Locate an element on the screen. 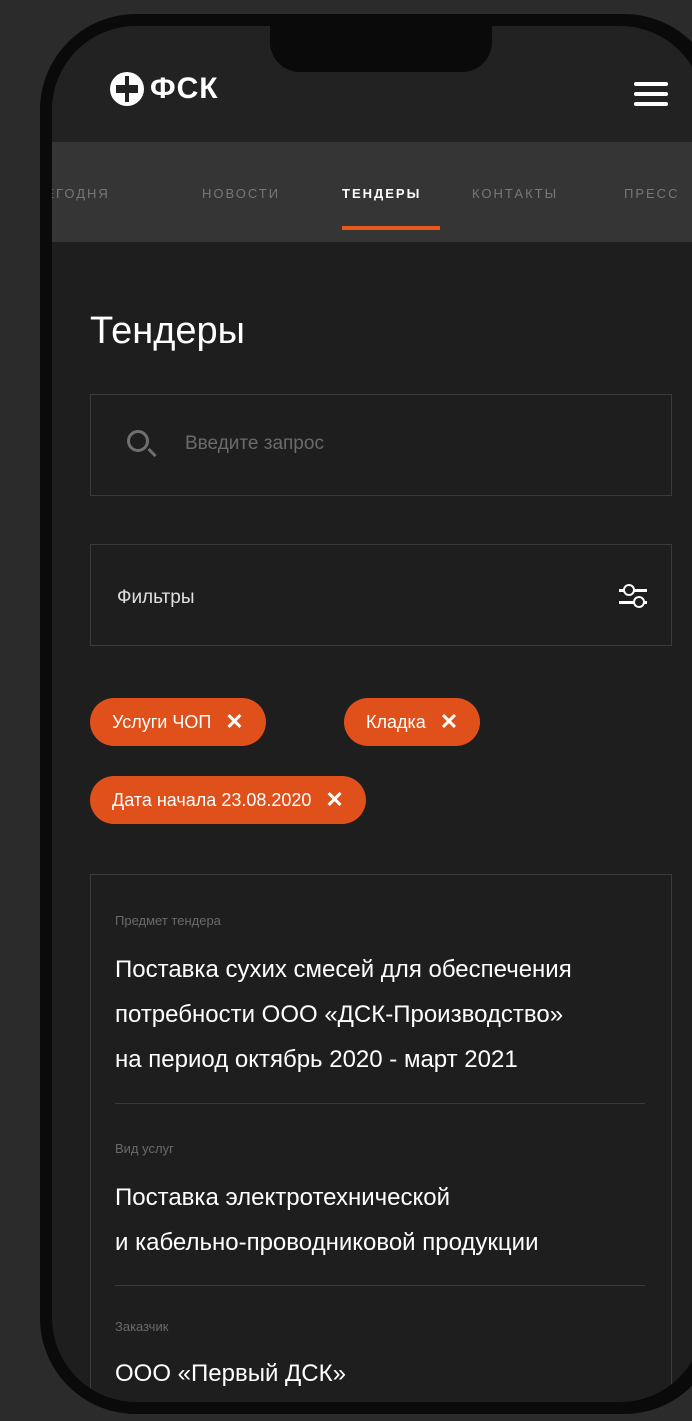 This screenshot has height=1421, width=692. chip-label: Услуги ЧОП is located at coordinates (162, 721).